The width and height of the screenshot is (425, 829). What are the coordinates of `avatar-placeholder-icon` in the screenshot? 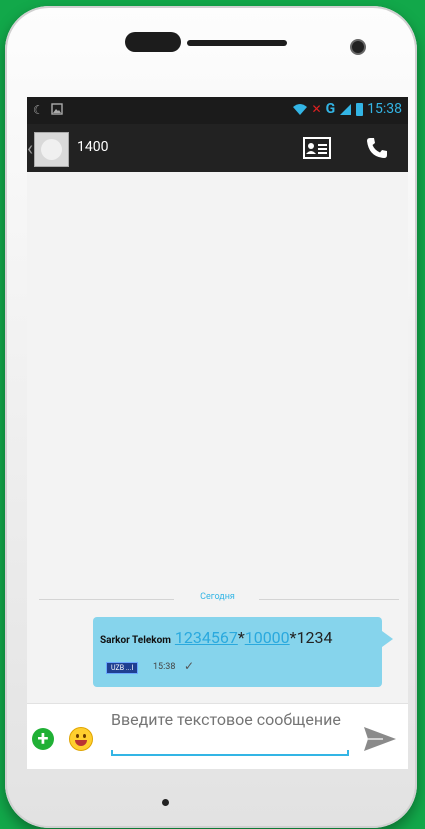 It's located at (51, 149).